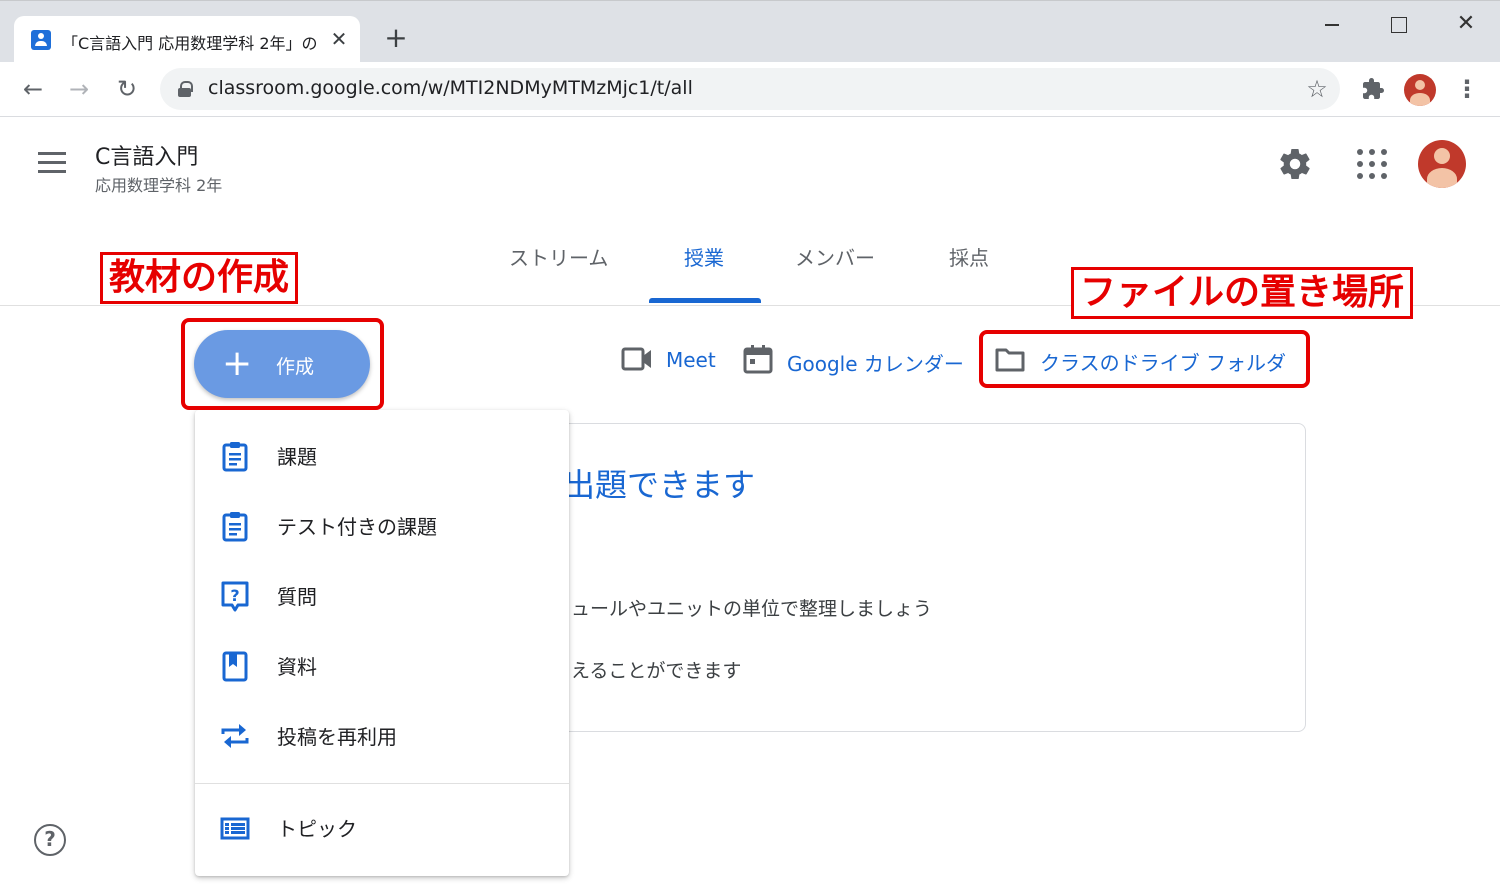 This screenshot has height=889, width=1500. Describe the element at coordinates (317, 829) in the screenshot. I see `menu-item-label: トピック` at that location.